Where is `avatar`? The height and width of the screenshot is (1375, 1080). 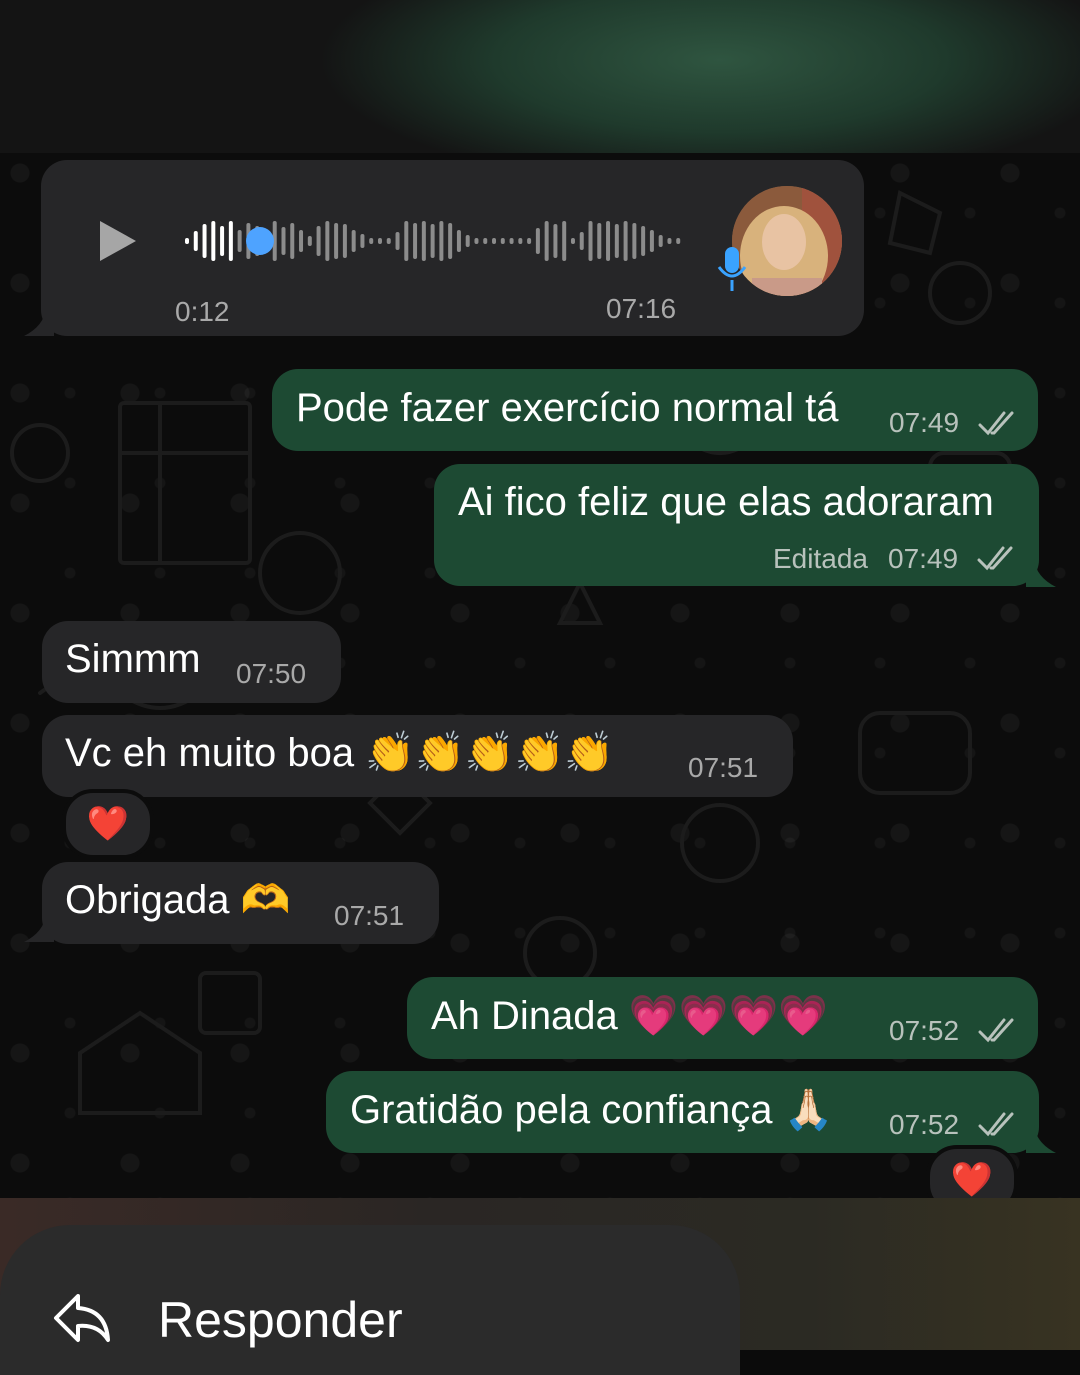
avatar is located at coordinates (787, 241).